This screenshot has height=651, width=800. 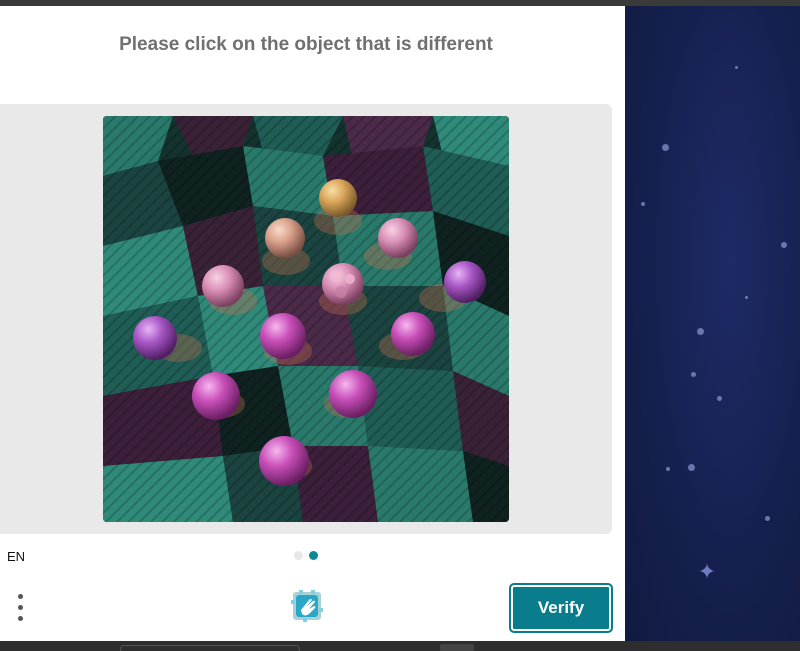 What do you see at coordinates (561, 608) in the screenshot?
I see `verify-button: Verify` at bounding box center [561, 608].